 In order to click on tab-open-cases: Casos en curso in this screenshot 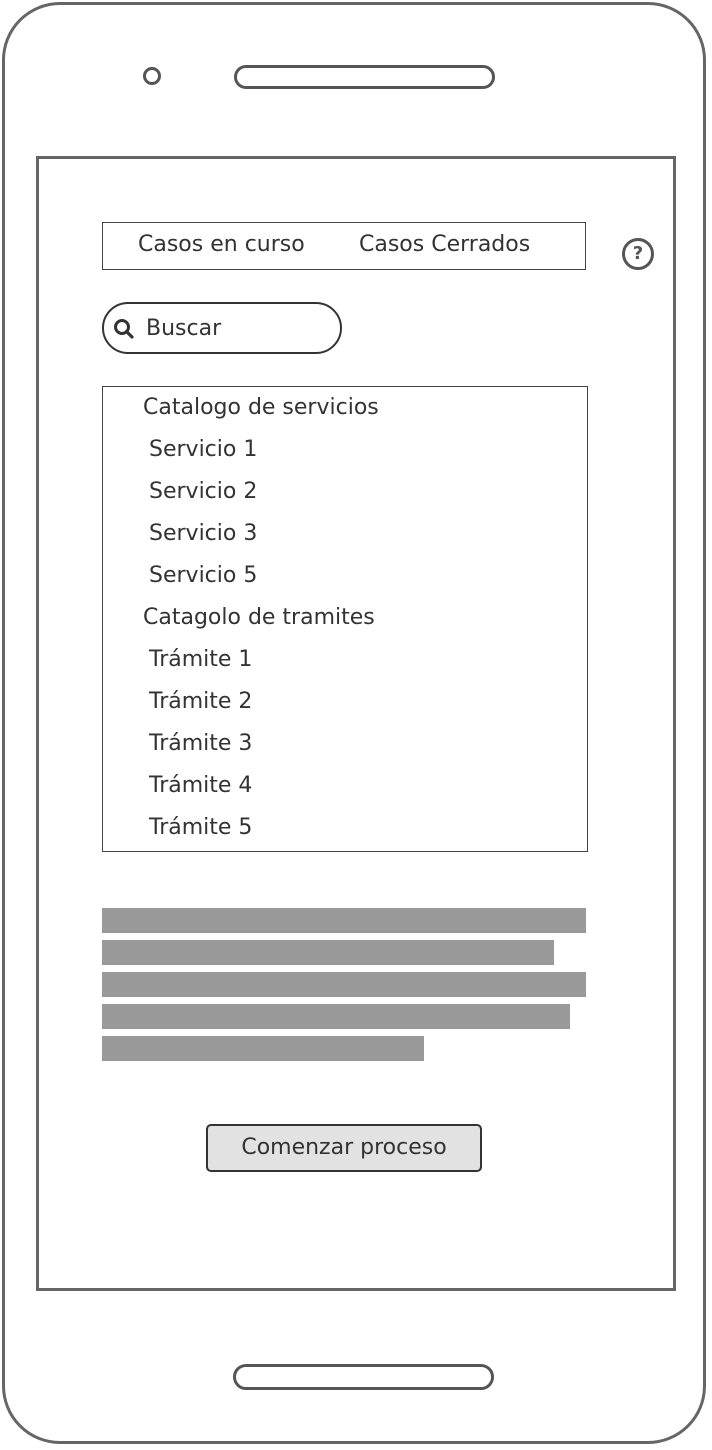, I will do `click(221, 245)`.